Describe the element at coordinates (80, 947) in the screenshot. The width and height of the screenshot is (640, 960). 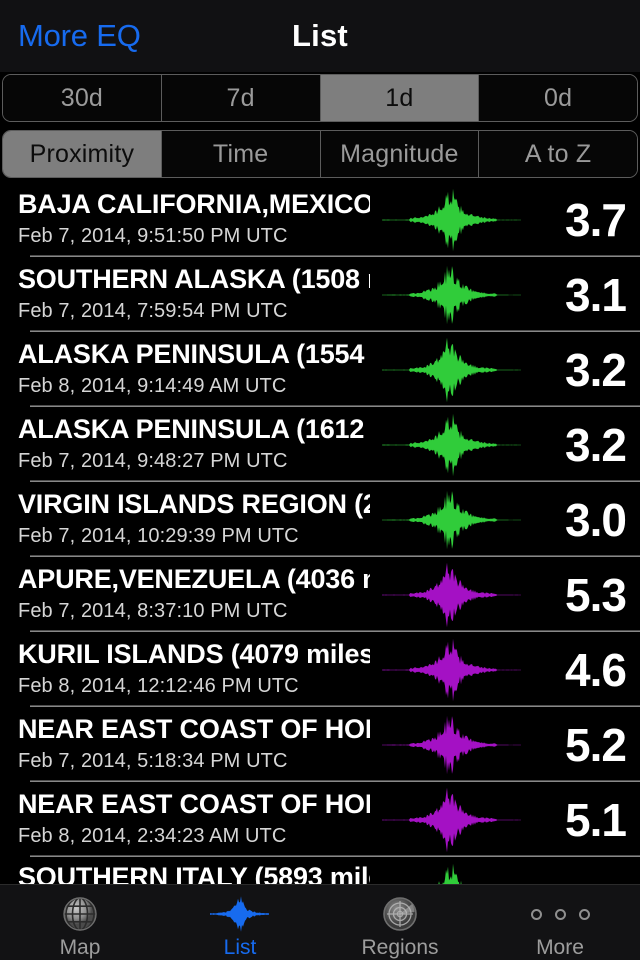
I see `tab-label: Map` at that location.